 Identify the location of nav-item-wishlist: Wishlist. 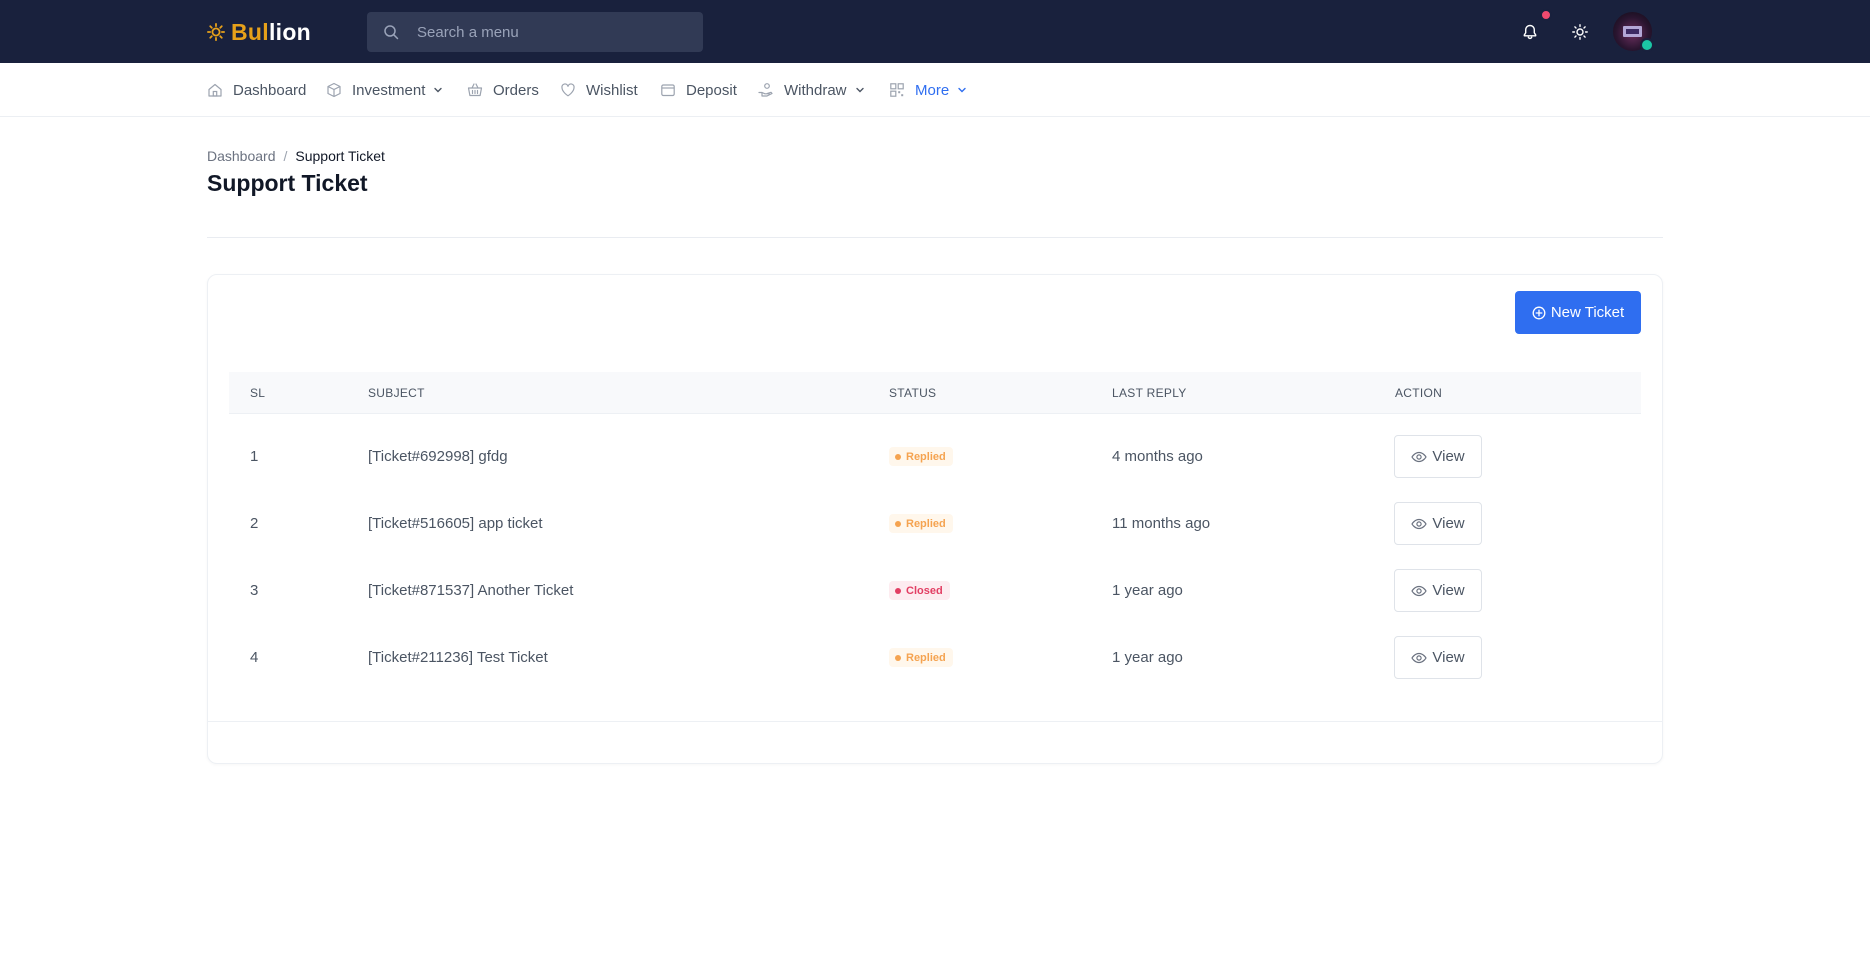
(599, 90).